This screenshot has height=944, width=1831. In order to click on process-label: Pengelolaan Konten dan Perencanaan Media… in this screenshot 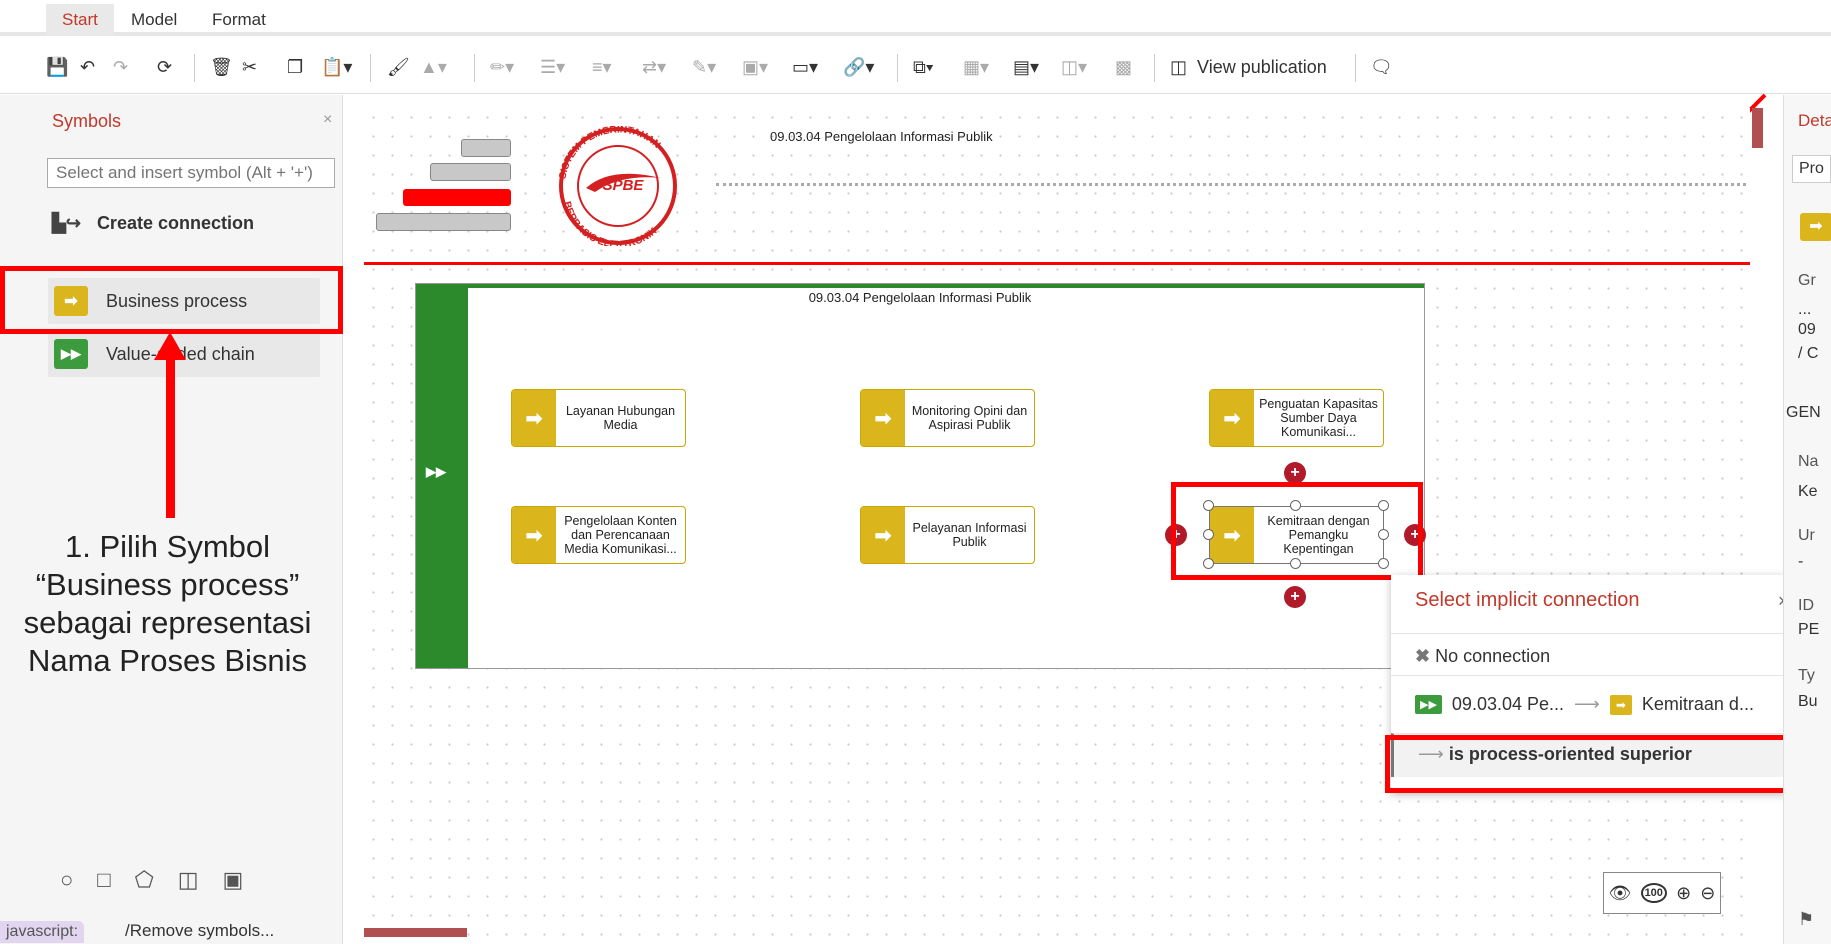, I will do `click(620, 535)`.